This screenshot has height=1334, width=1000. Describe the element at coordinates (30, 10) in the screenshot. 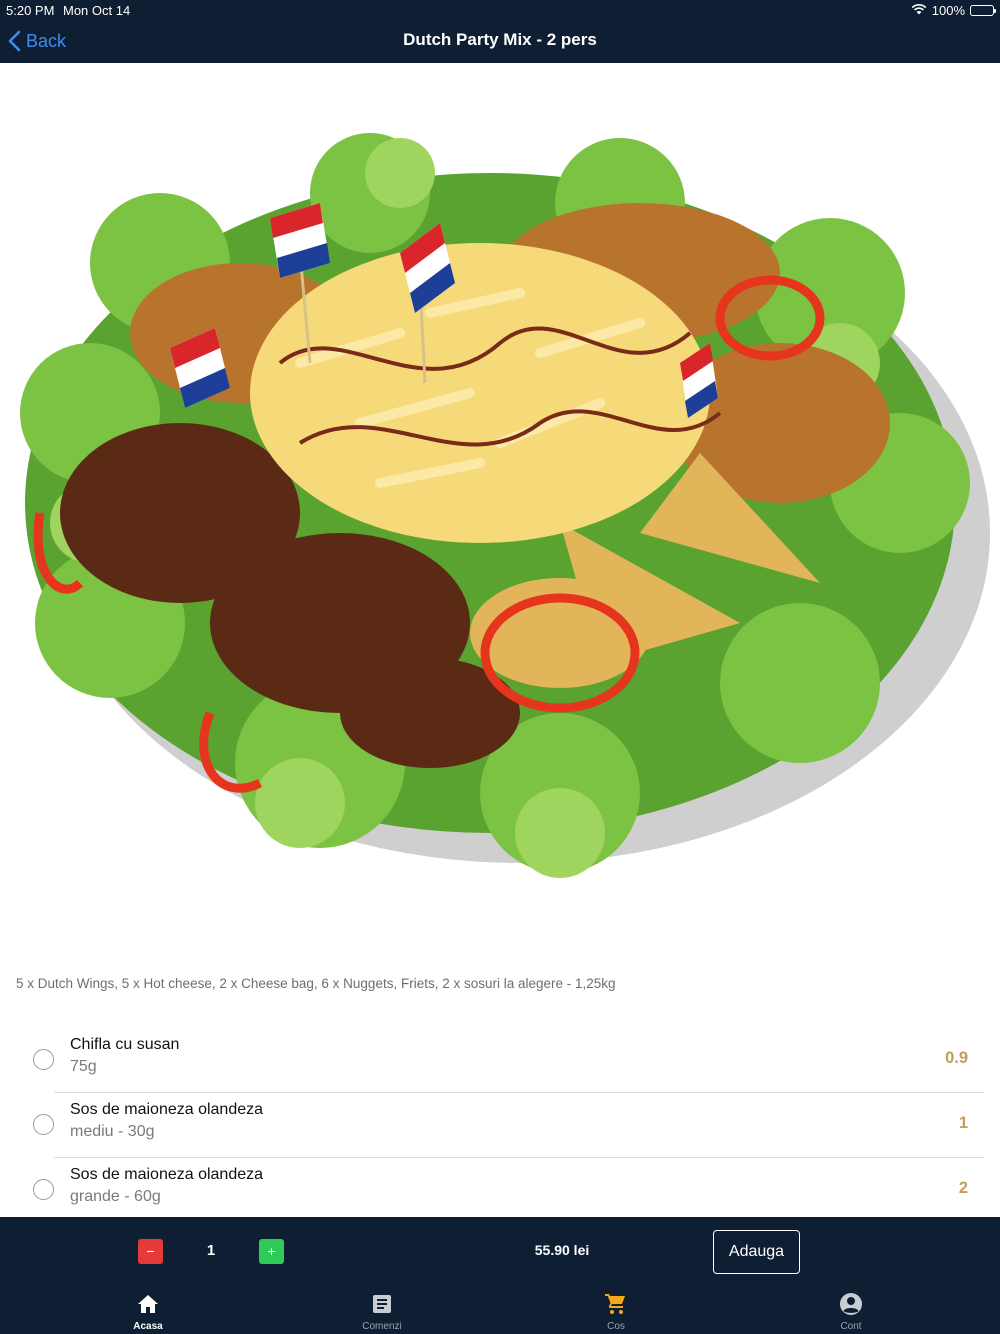

I see `status-time: 5:20 PM` at that location.